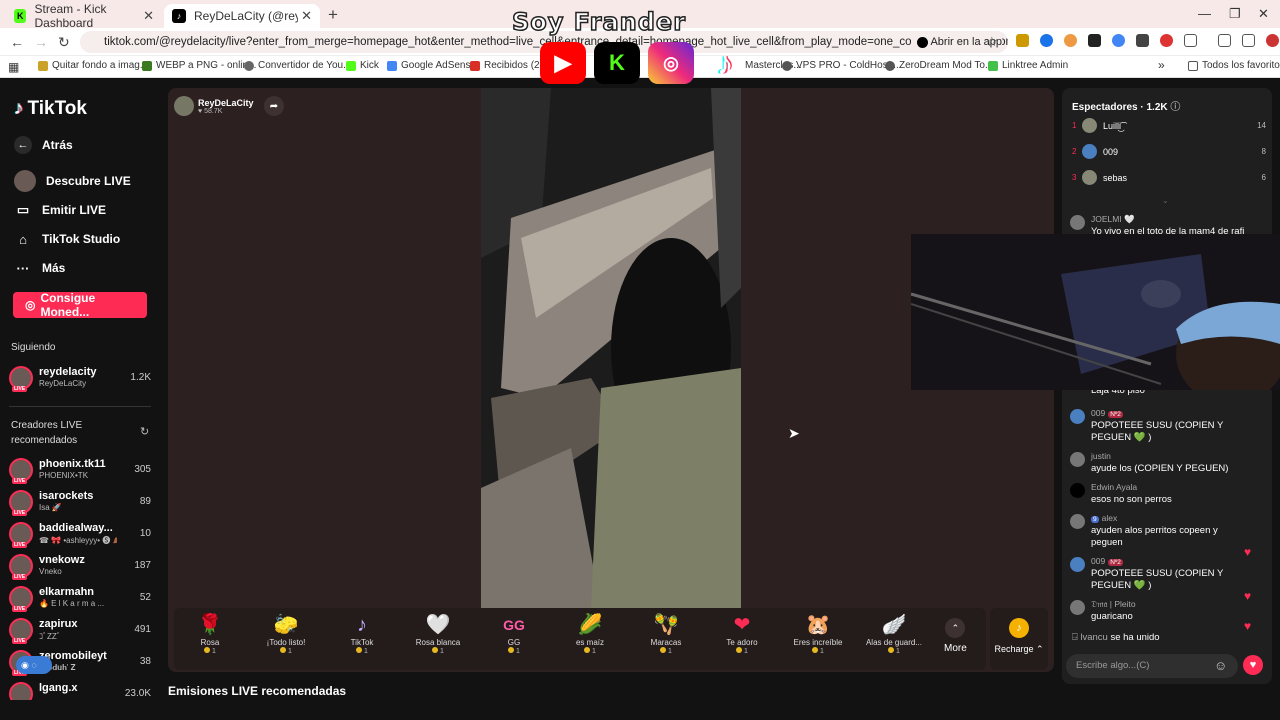 The height and width of the screenshot is (720, 1280). What do you see at coordinates (80, 598) in the screenshot?
I see `recommended-creator: LIVE elkarmahn 🔥 E l K a r m a ... 52` at bounding box center [80, 598].